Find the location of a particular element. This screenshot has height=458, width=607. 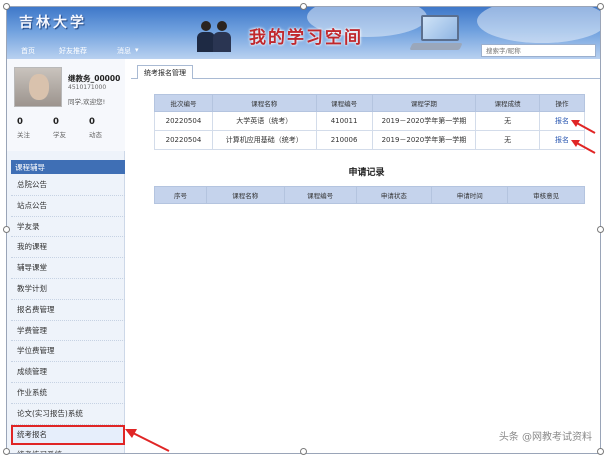

sidebar-item-degree-fee: 学位费管理 is located at coordinates (68, 352).